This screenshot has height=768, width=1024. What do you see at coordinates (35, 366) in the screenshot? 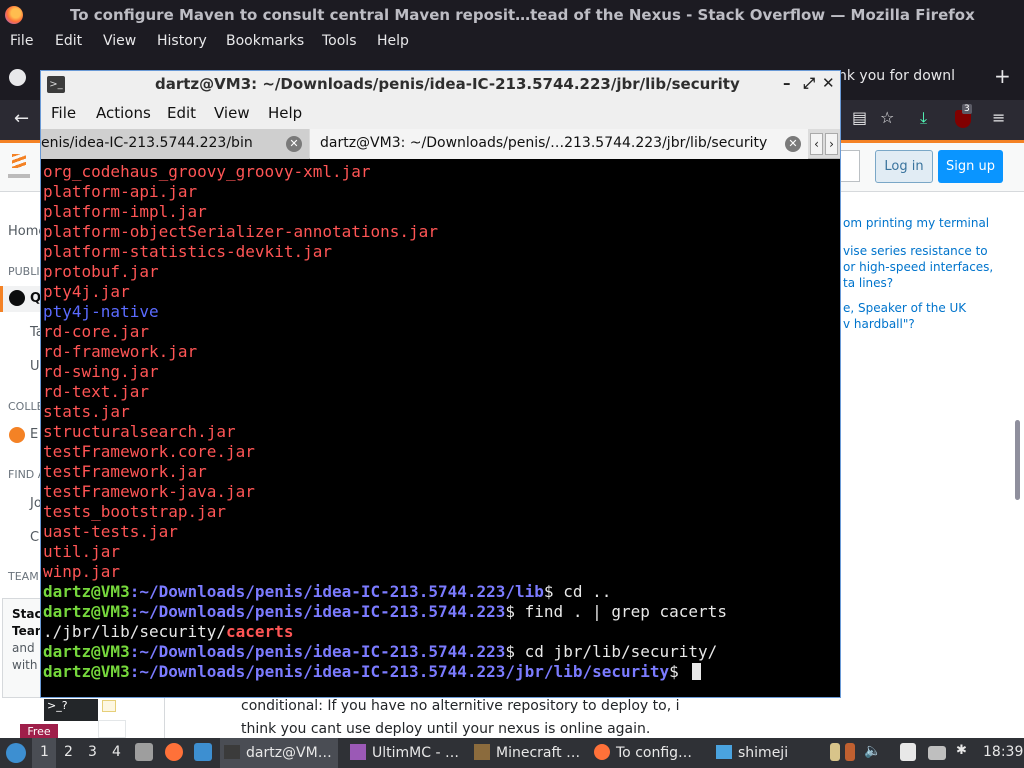
I see `sidebar-item-users: U` at bounding box center [35, 366].